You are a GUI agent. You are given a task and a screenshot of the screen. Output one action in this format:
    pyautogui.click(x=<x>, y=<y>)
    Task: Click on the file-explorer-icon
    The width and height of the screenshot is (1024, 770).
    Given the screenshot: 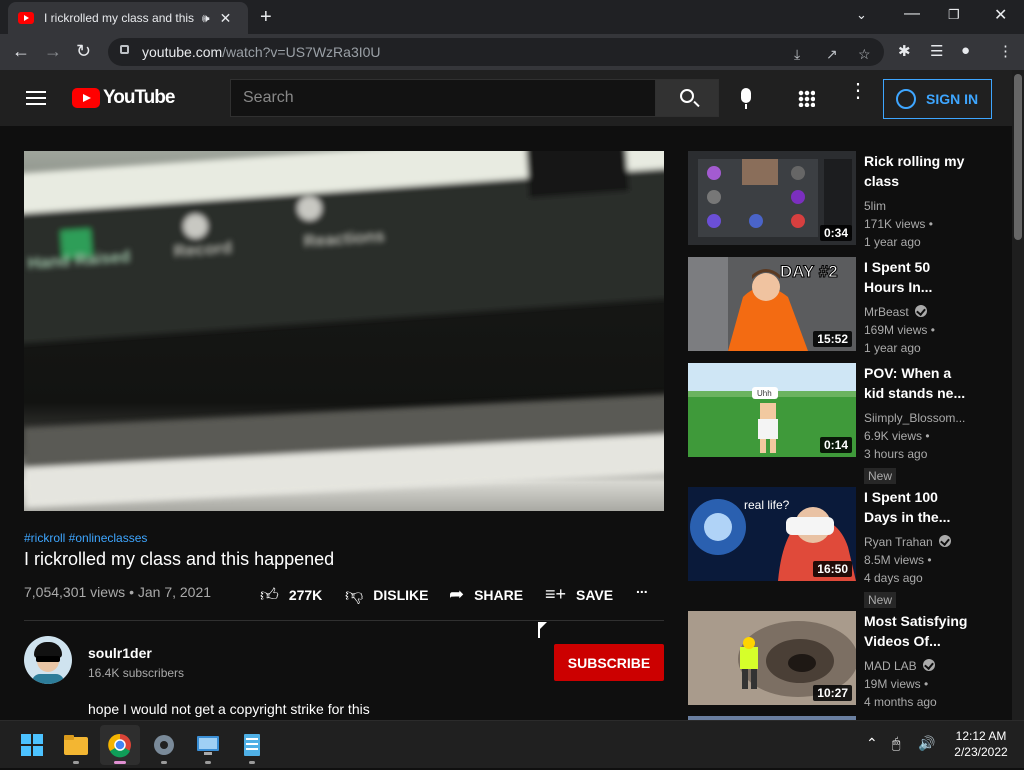 What is the action you would take?
    pyautogui.click(x=76, y=745)
    